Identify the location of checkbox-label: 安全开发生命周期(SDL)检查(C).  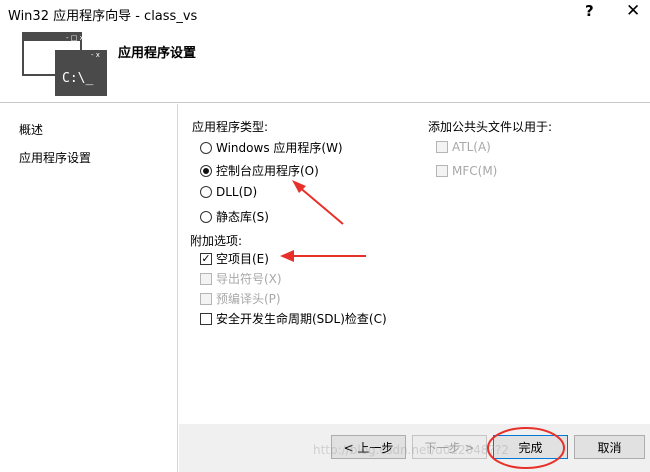
(301, 319).